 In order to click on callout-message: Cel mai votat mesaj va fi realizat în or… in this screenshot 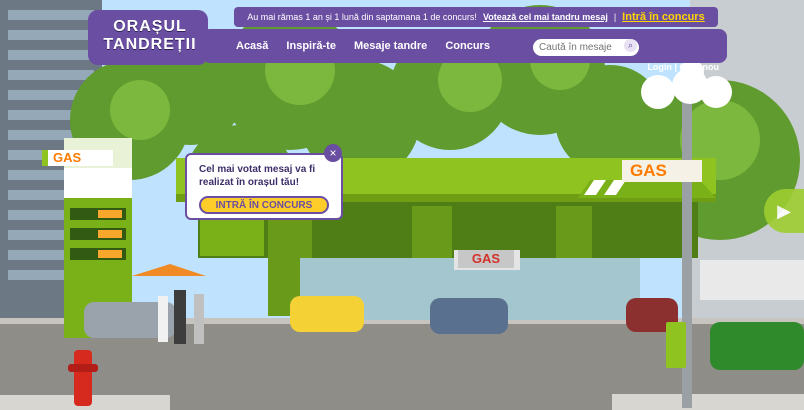, I will do `click(257, 176)`.